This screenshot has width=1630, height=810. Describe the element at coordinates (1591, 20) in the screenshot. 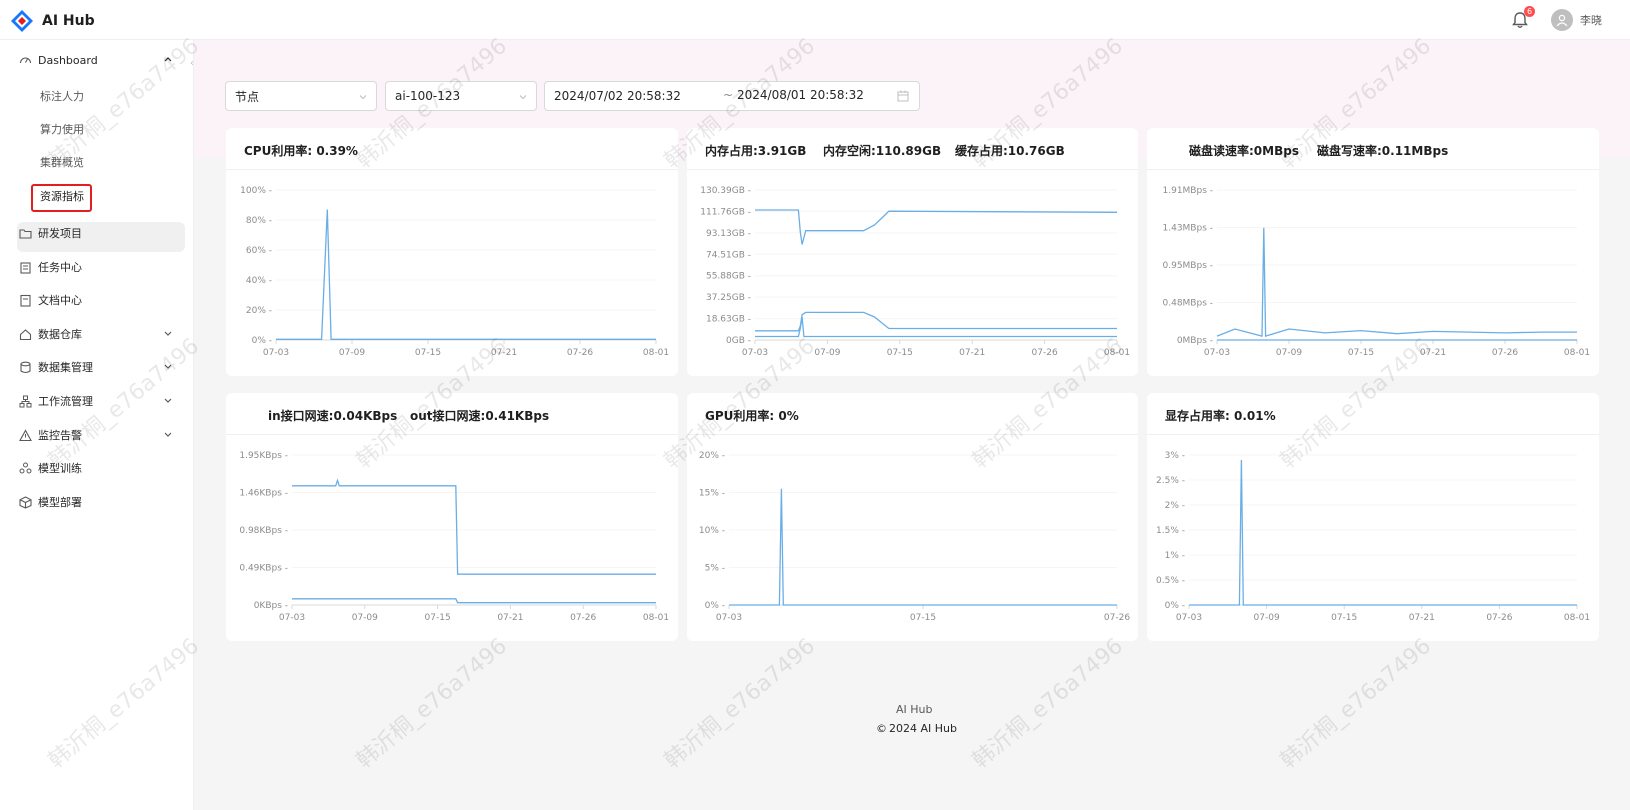

I see `username: 李晓` at that location.